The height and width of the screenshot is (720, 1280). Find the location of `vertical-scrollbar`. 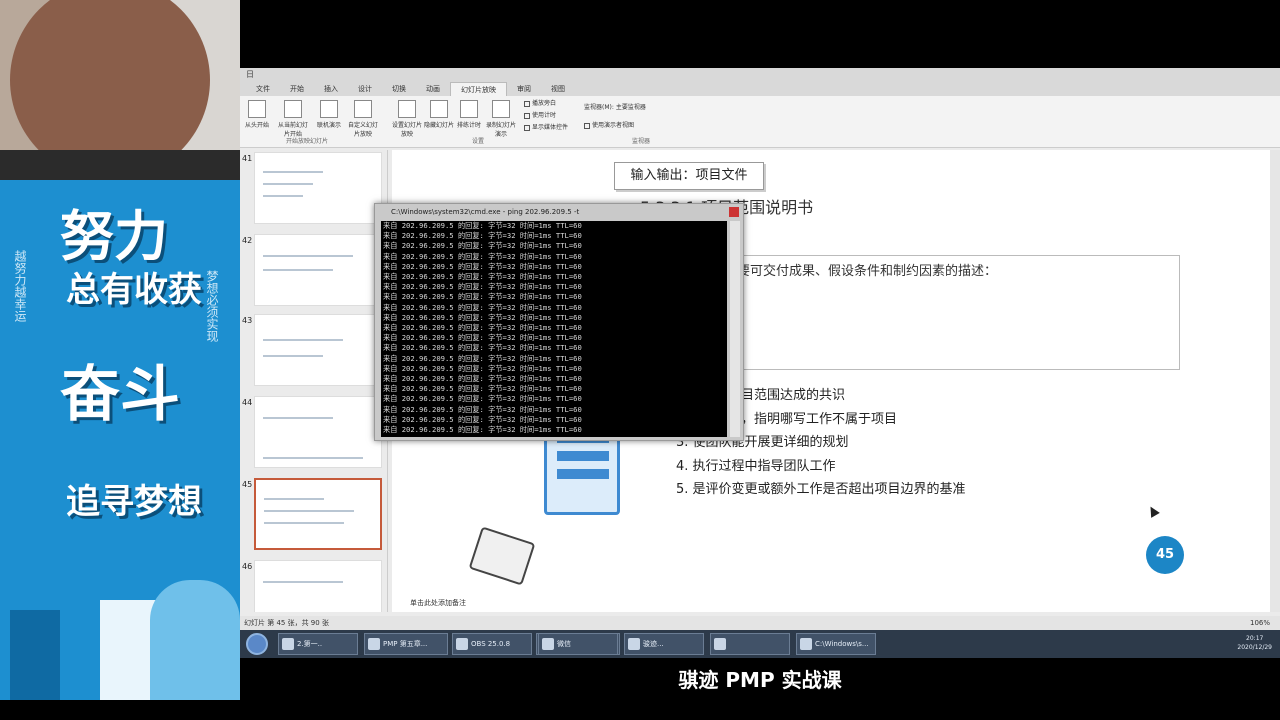

vertical-scrollbar is located at coordinates (1275, 381).